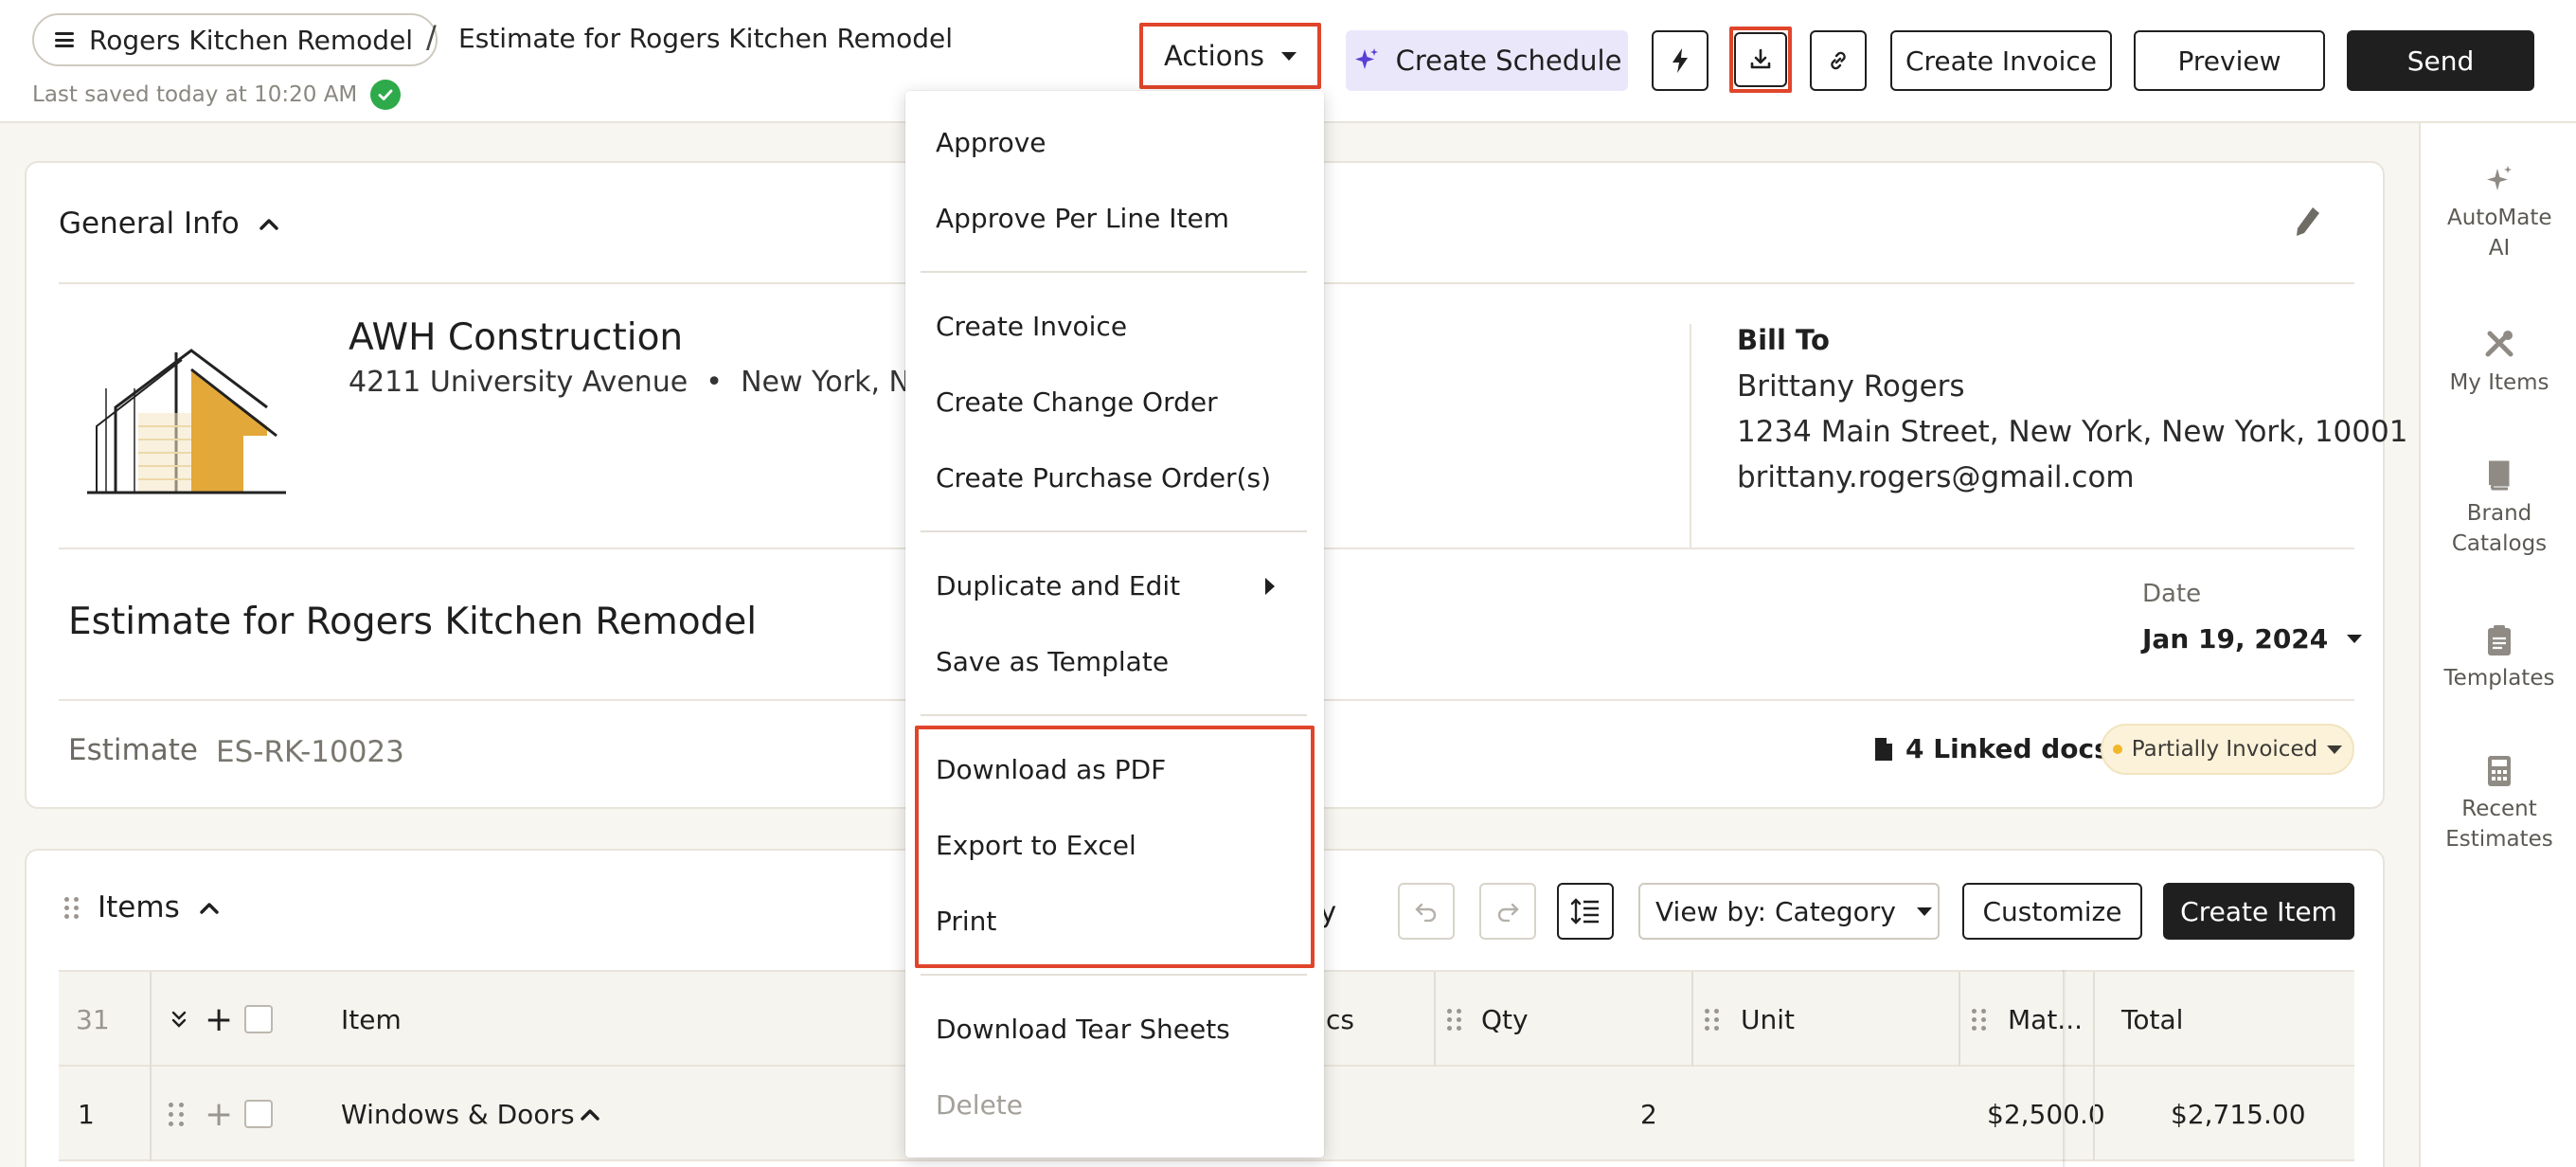 The height and width of the screenshot is (1167, 2576). What do you see at coordinates (219, 1114) in the screenshot?
I see `add-subitem-icon: +` at bounding box center [219, 1114].